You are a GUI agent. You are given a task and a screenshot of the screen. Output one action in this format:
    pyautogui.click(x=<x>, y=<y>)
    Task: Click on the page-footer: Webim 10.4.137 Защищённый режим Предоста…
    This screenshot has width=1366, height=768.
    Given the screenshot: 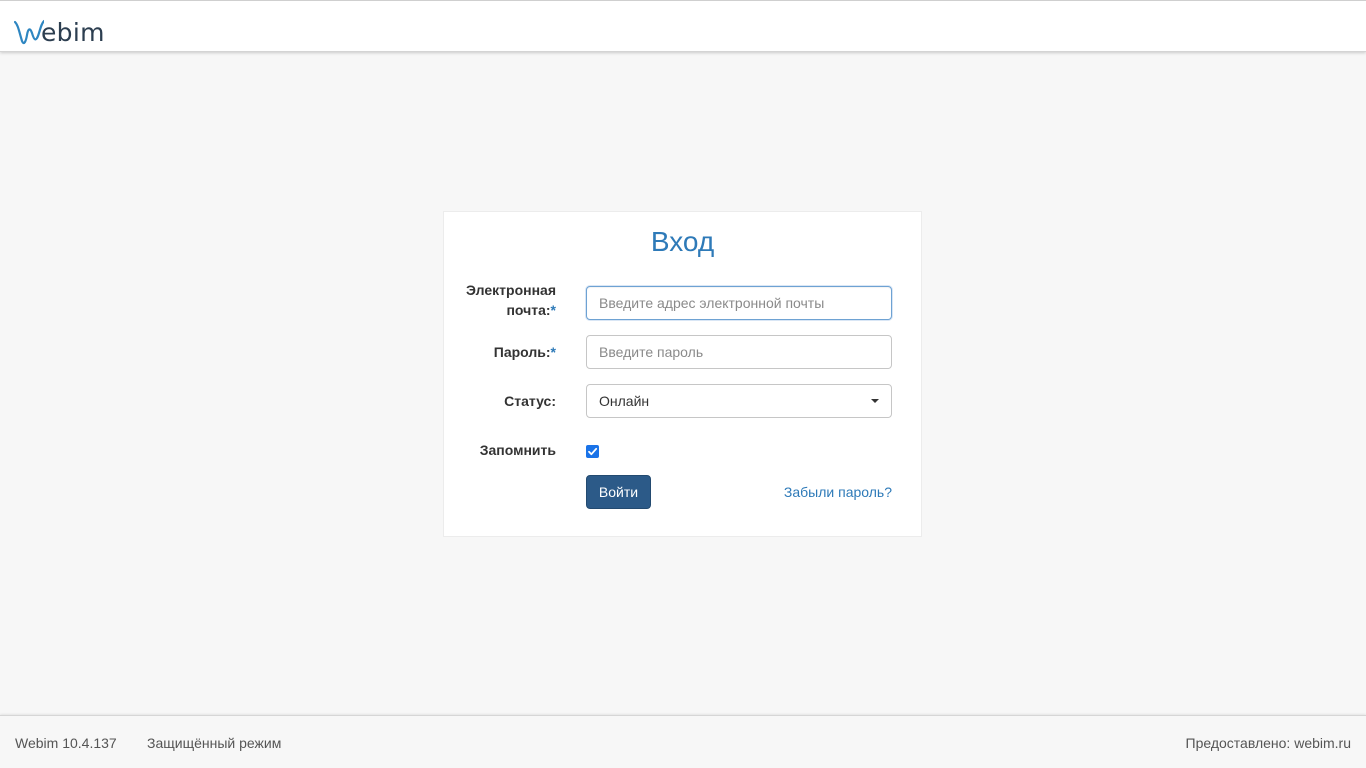 What is the action you would take?
    pyautogui.click(x=683, y=741)
    